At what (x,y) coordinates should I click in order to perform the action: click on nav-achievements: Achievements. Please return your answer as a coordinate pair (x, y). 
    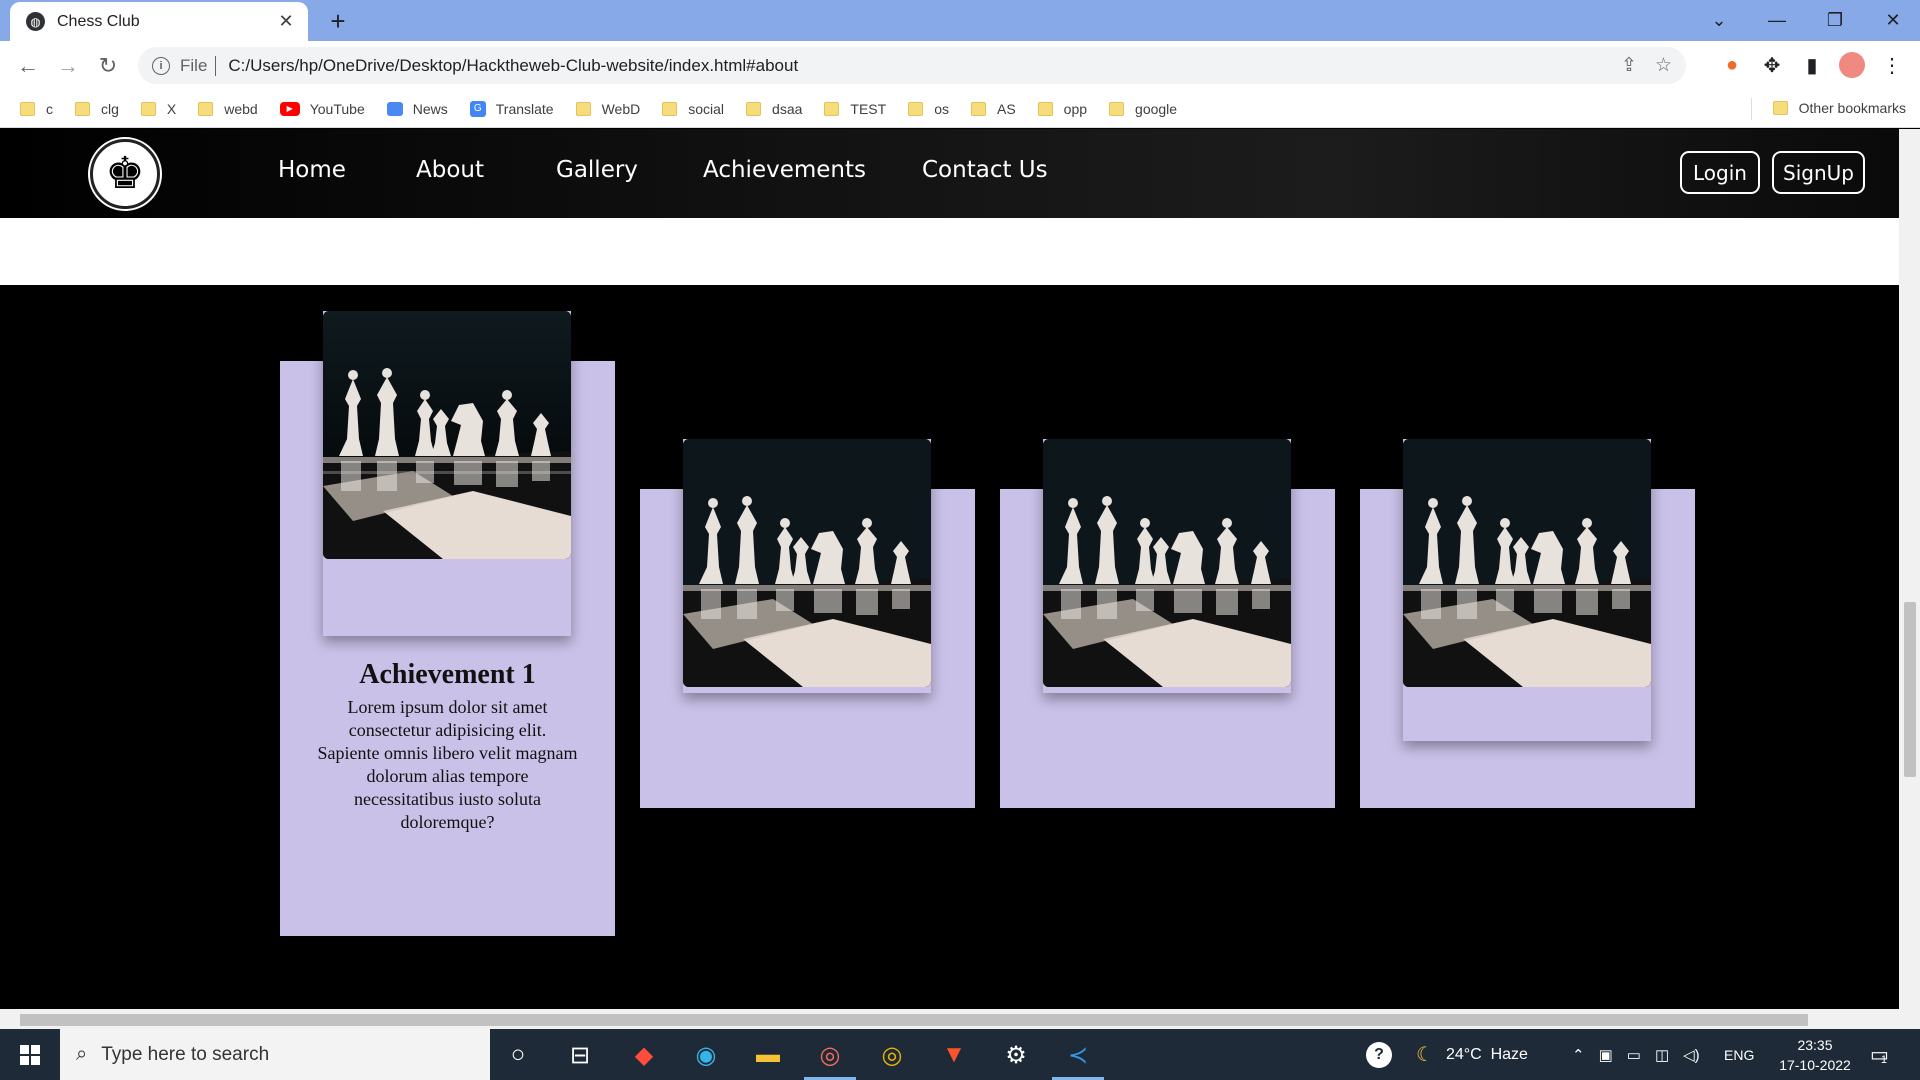
    Looking at the image, I should click on (784, 170).